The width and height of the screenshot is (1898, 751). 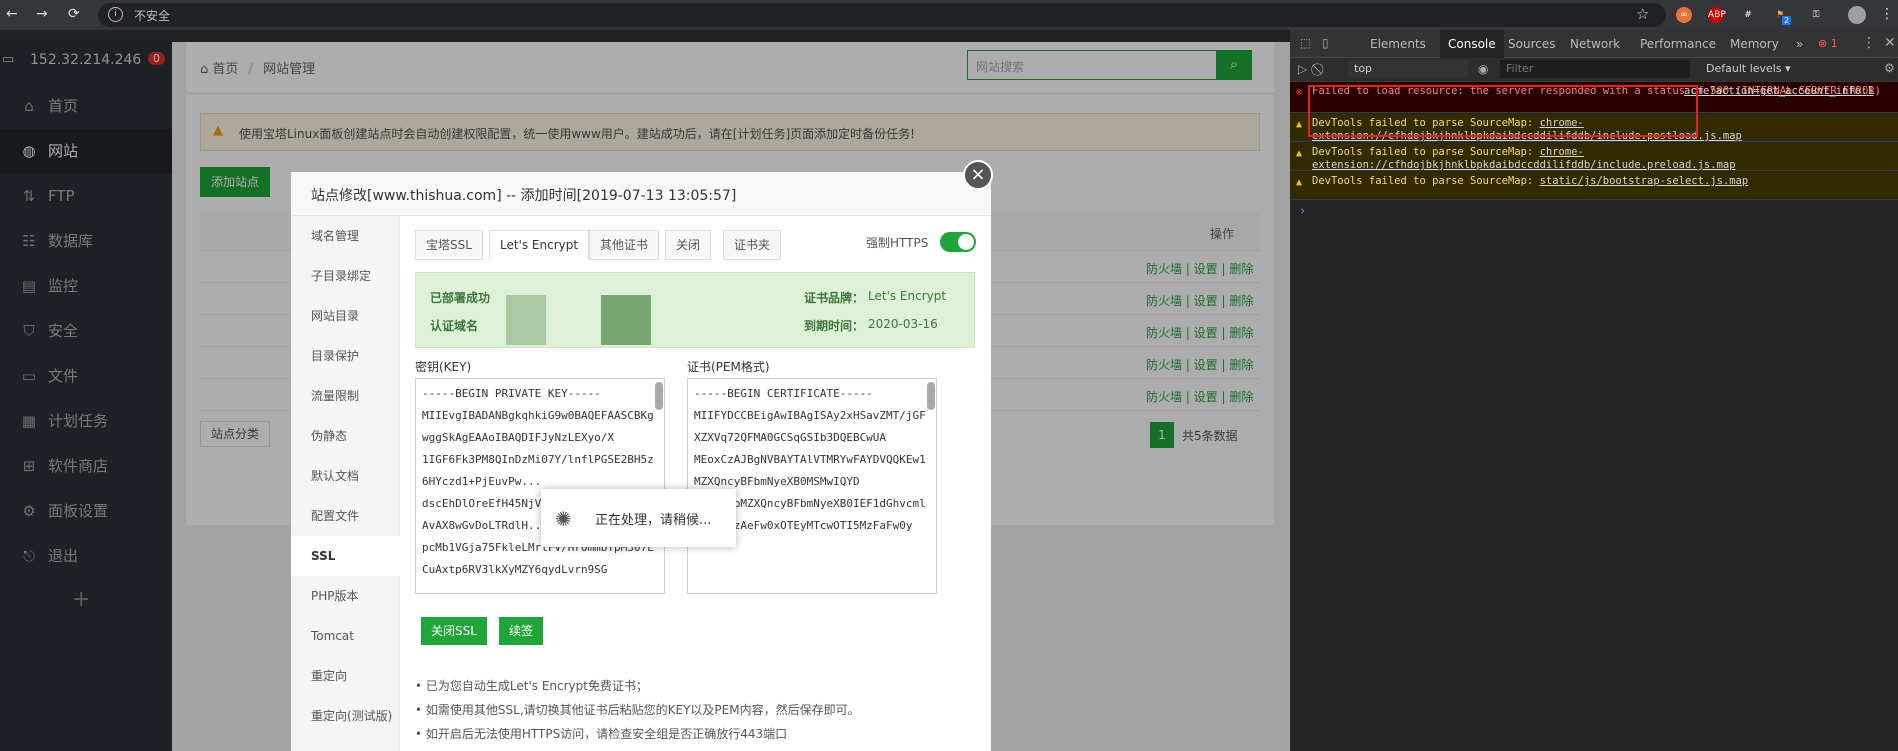 I want to click on console-toolbar: ▷ ⃠ top ◉ Filter Default levels ▾ ⚙, so click(x=1594, y=70).